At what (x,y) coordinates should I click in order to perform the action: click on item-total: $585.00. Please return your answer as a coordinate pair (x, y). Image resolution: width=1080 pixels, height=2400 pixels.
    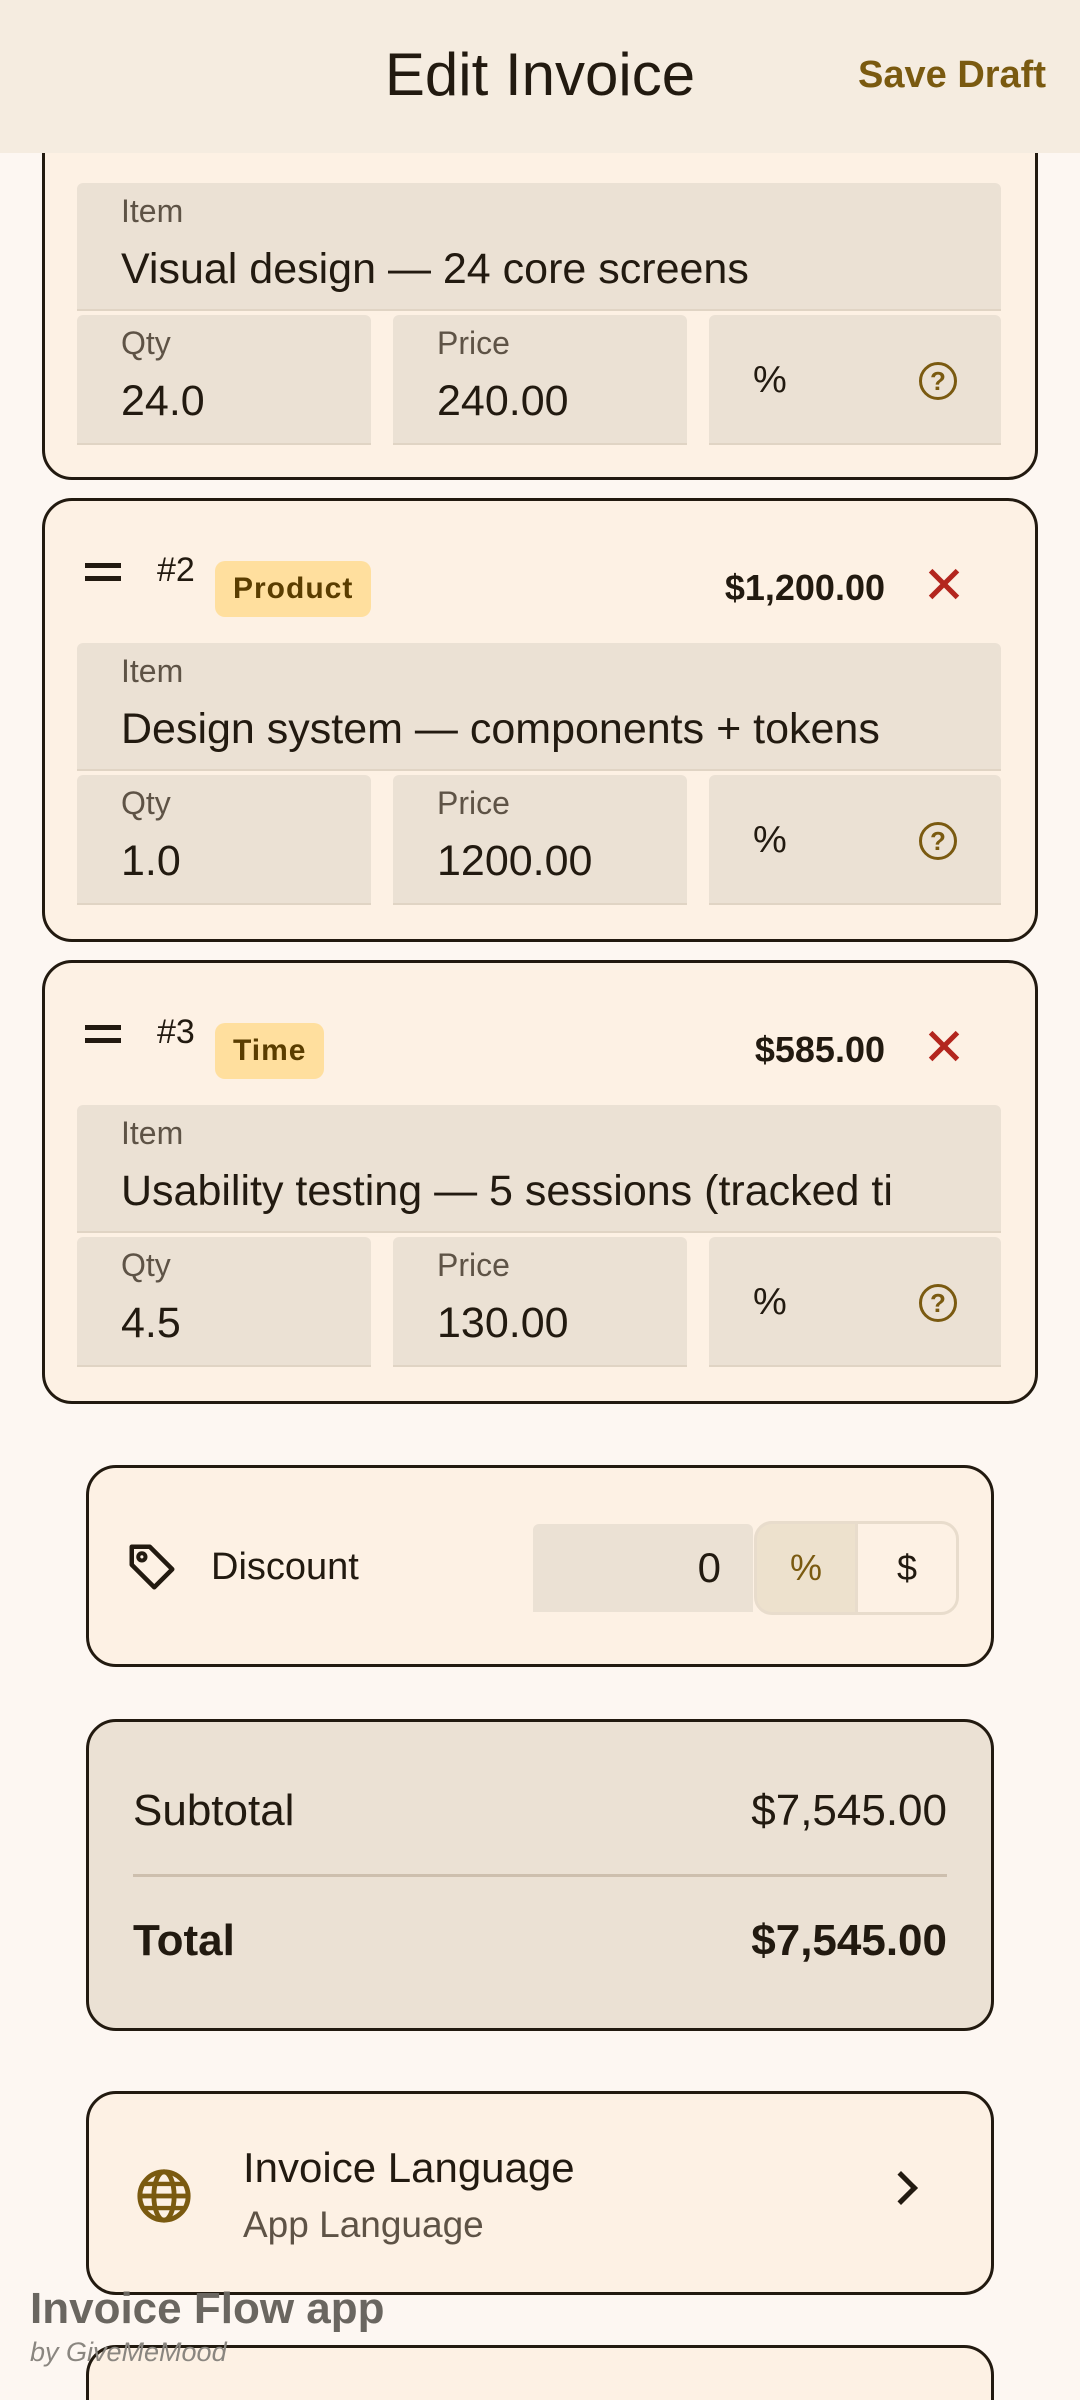
    Looking at the image, I should click on (819, 1049).